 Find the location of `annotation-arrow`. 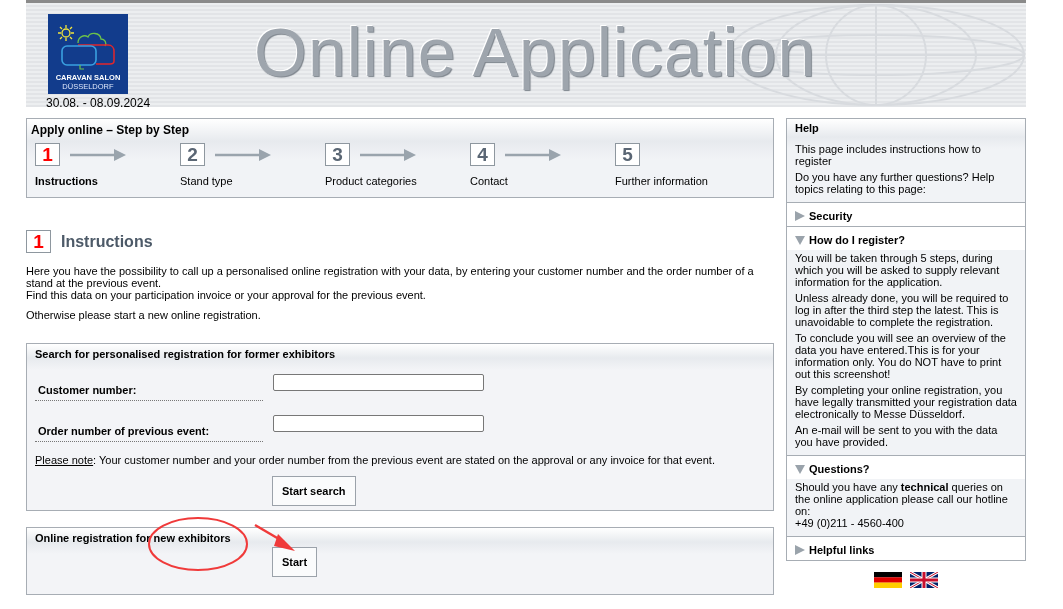

annotation-arrow is located at coordinates (275, 538).